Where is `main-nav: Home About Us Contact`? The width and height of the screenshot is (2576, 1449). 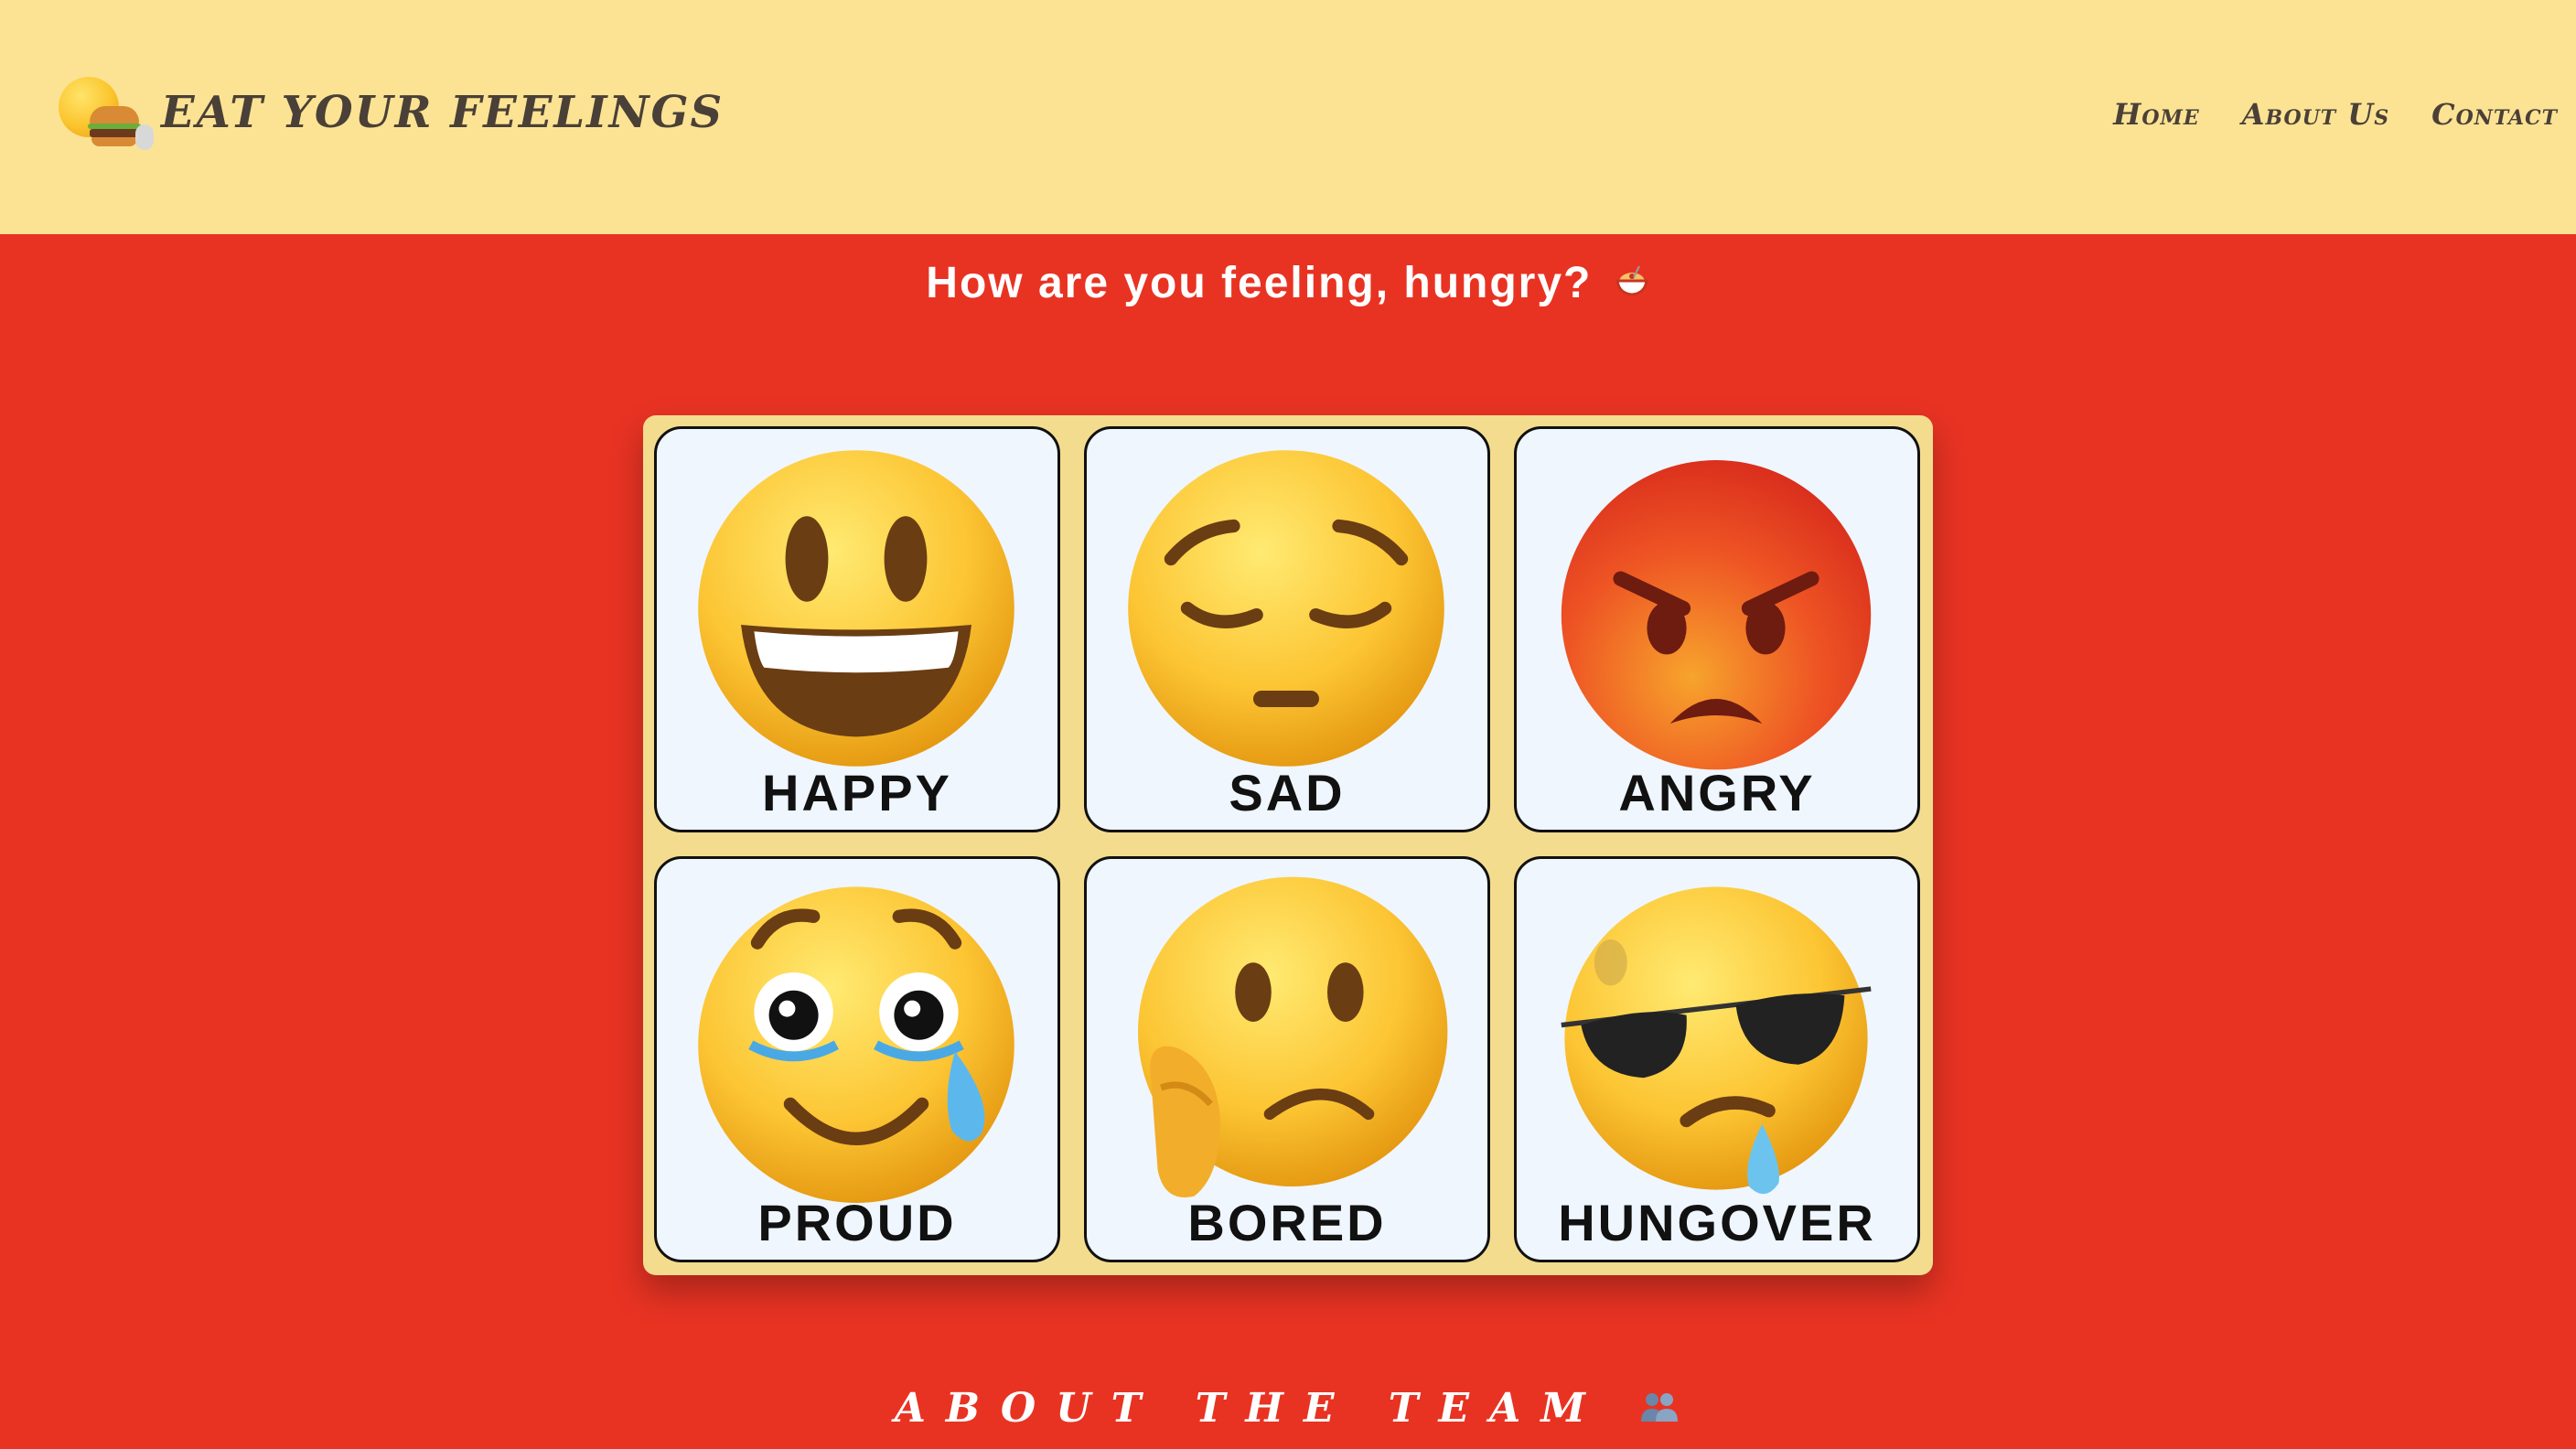 main-nav: Home About Us Contact is located at coordinates (2335, 114).